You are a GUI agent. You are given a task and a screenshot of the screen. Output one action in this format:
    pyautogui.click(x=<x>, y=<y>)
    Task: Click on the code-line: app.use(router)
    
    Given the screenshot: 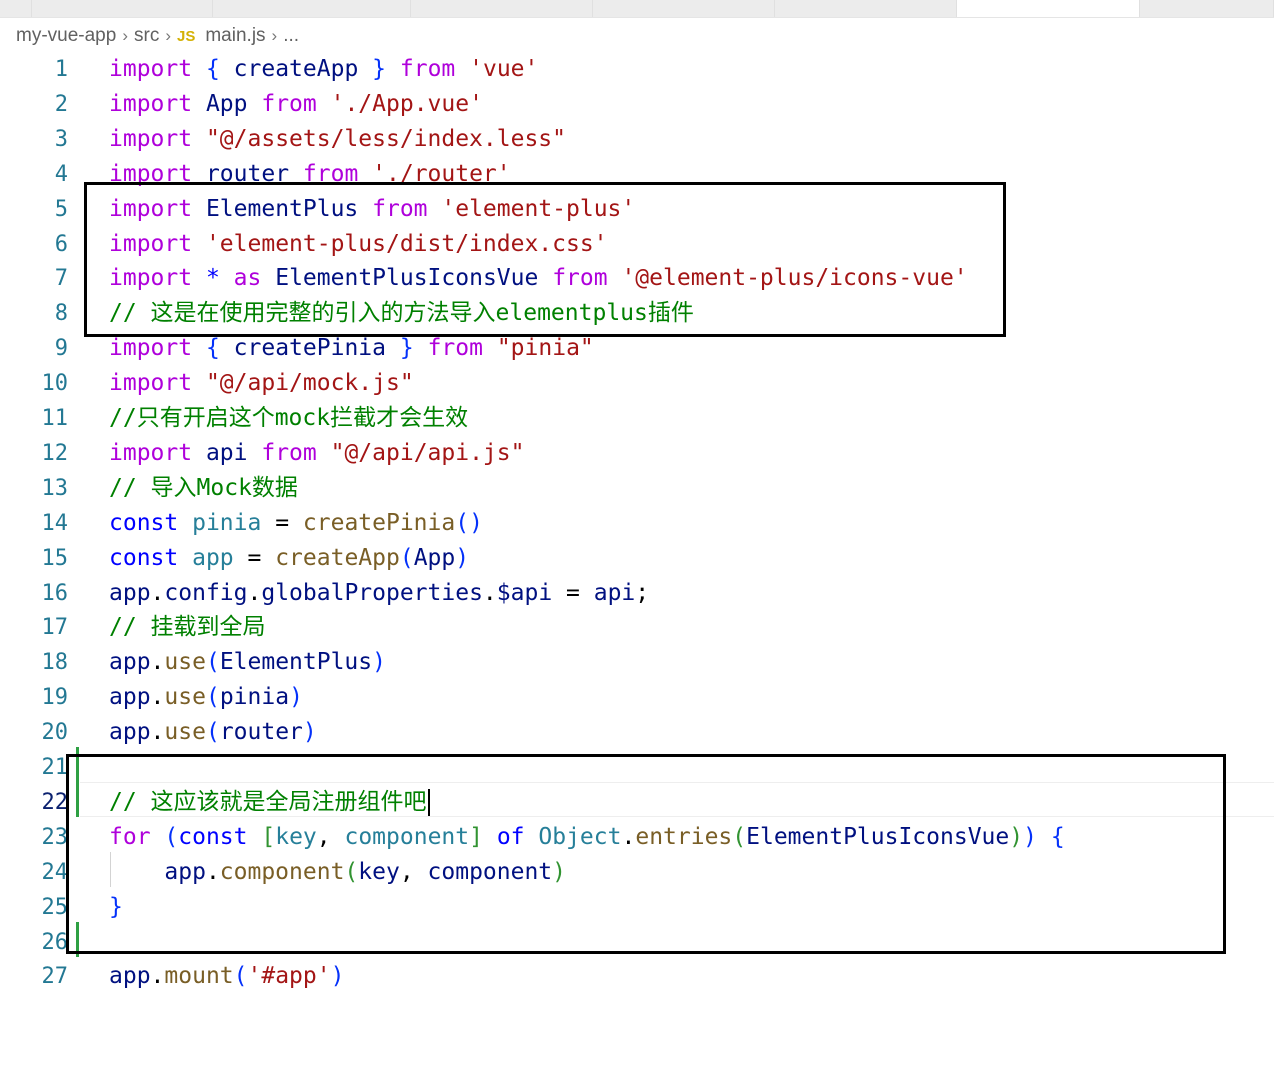 What is the action you would take?
    pyautogui.click(x=213, y=732)
    